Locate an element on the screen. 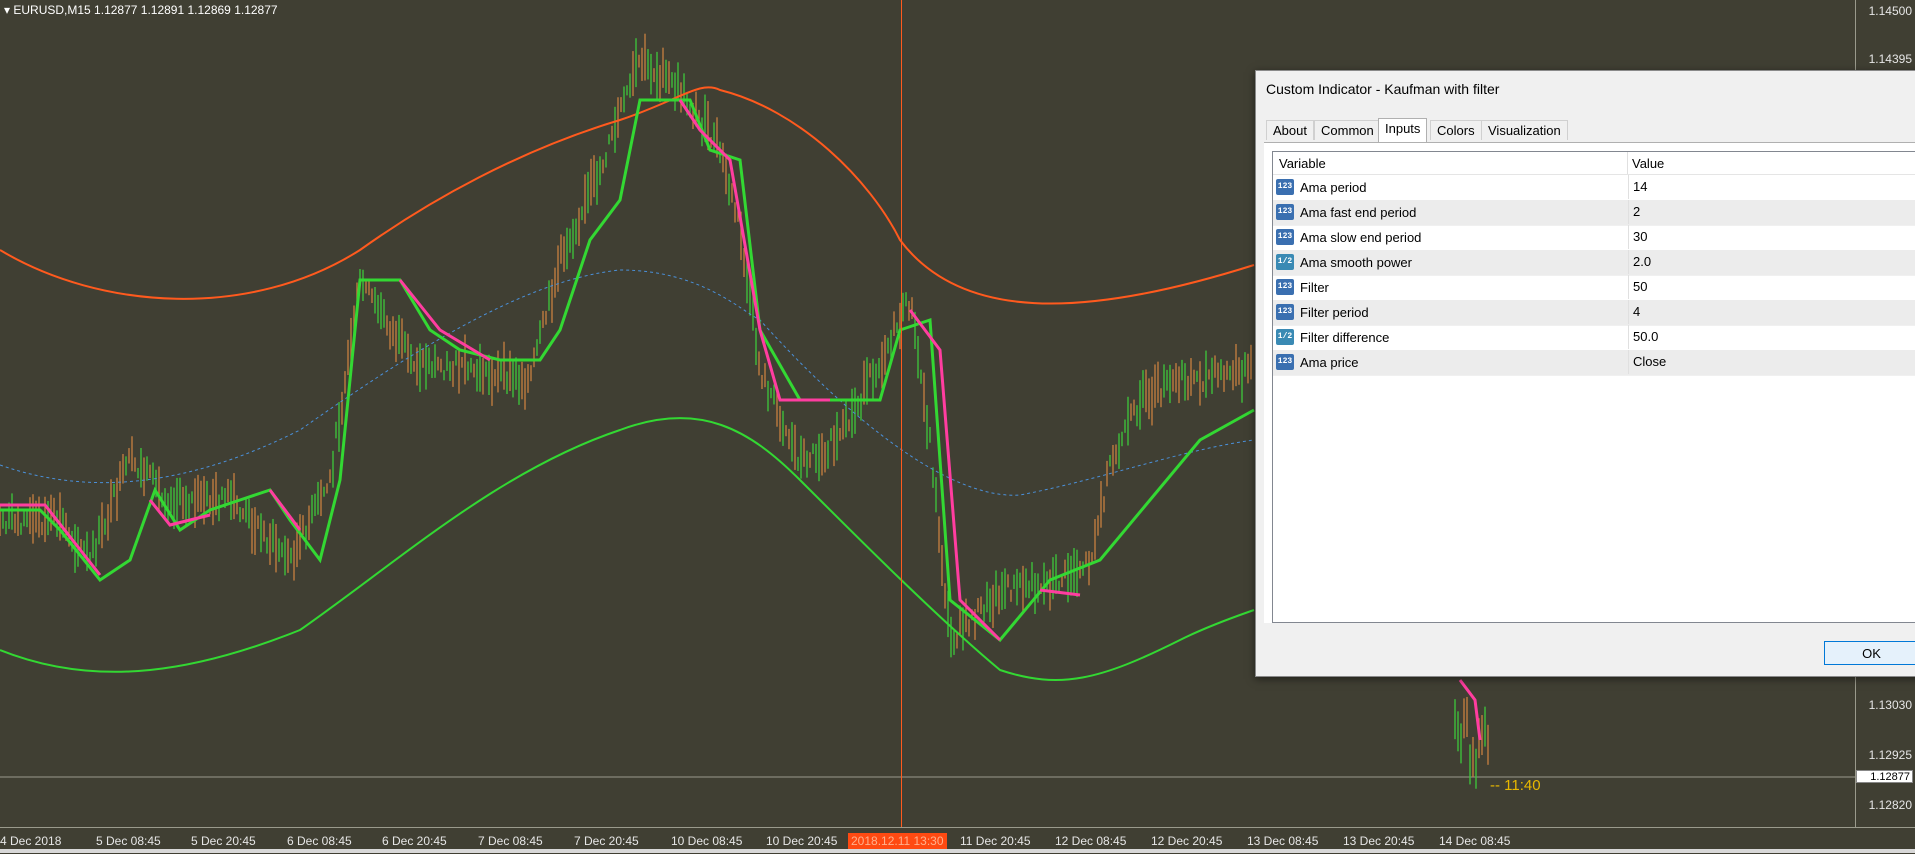 The image size is (1915, 854). crosshair-time-label: 2018.12.11 13:30 is located at coordinates (897, 841).